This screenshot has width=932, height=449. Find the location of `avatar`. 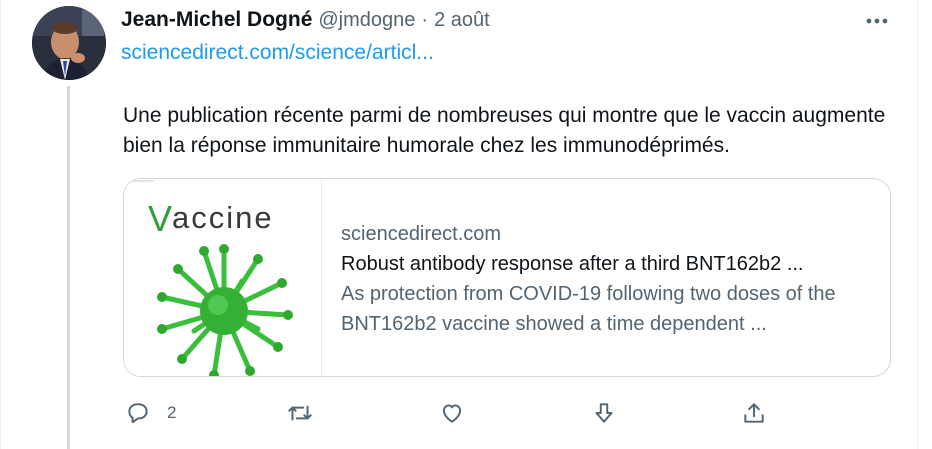

avatar is located at coordinates (69, 43).